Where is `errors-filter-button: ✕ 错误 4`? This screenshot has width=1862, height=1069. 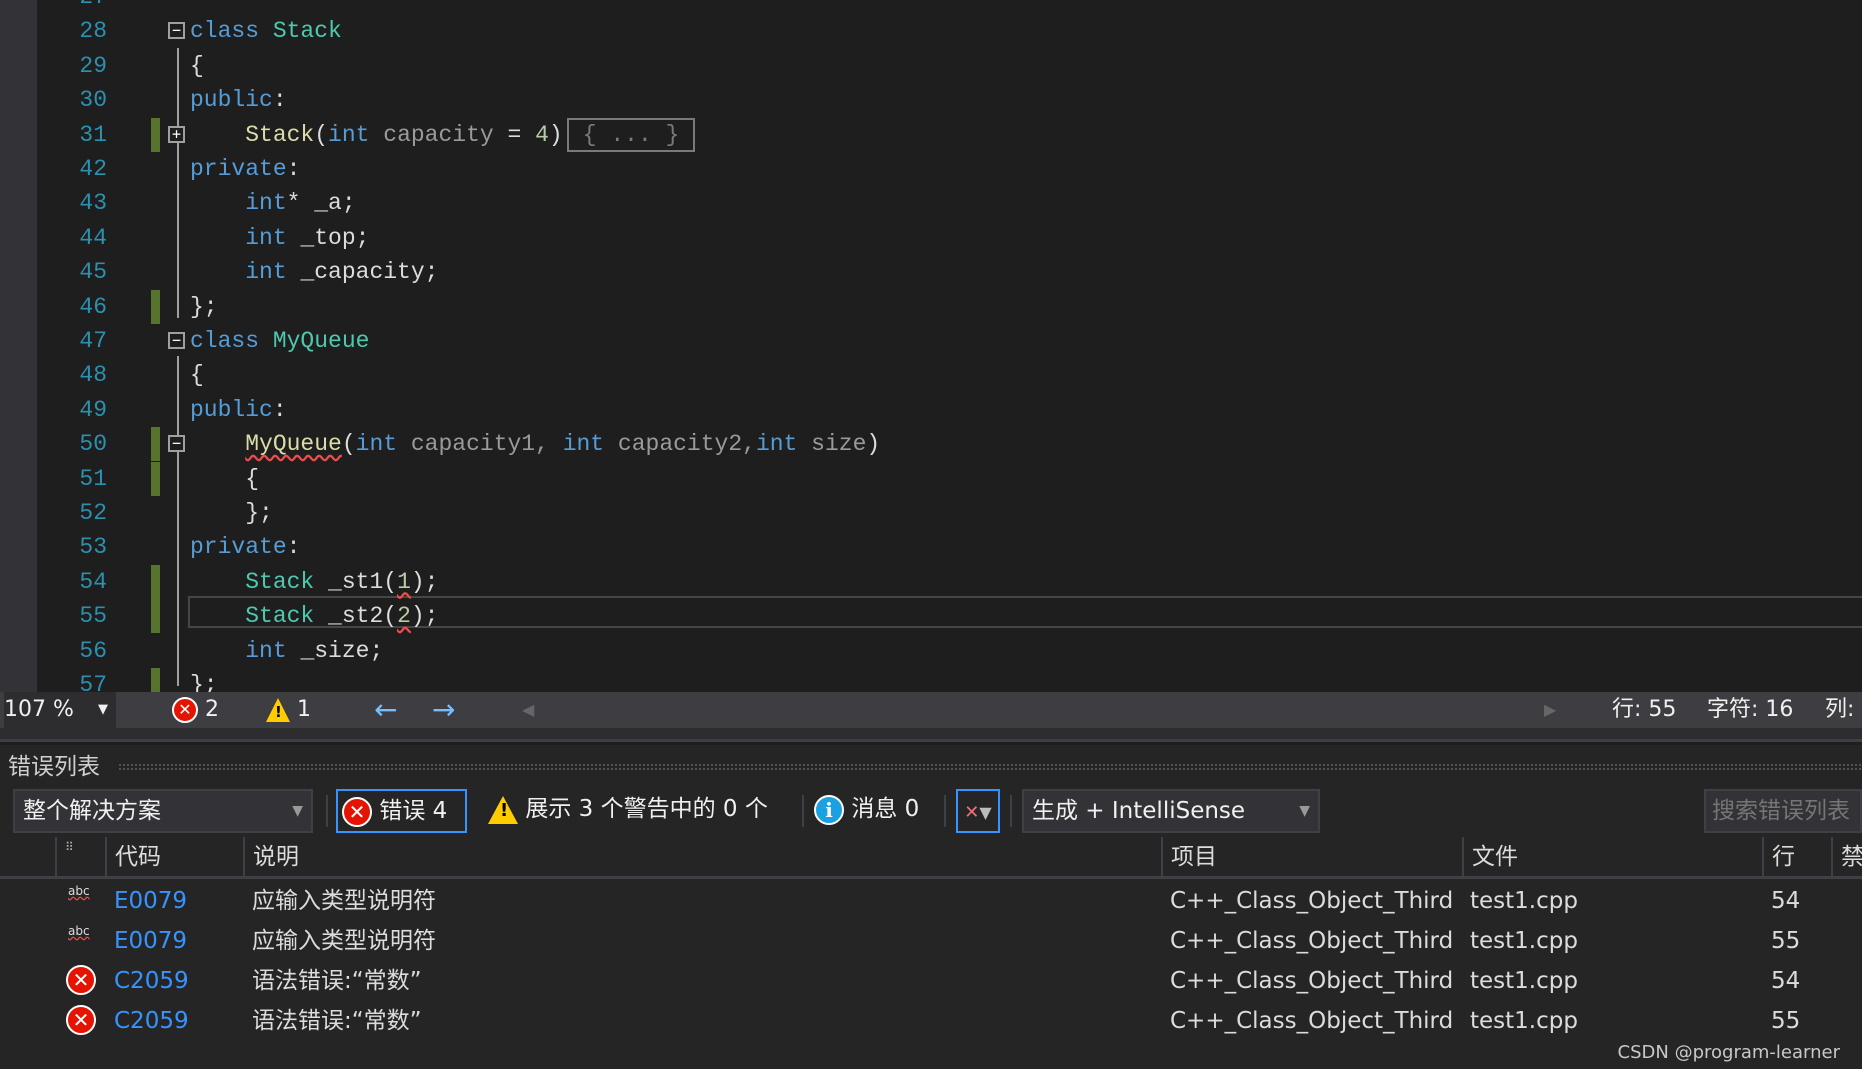
errors-filter-button: ✕ 错误 4 is located at coordinates (401, 811).